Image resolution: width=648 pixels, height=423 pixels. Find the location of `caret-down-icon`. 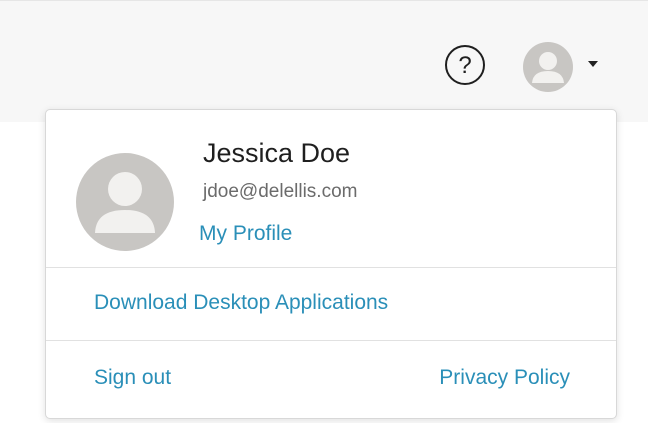

caret-down-icon is located at coordinates (593, 64).